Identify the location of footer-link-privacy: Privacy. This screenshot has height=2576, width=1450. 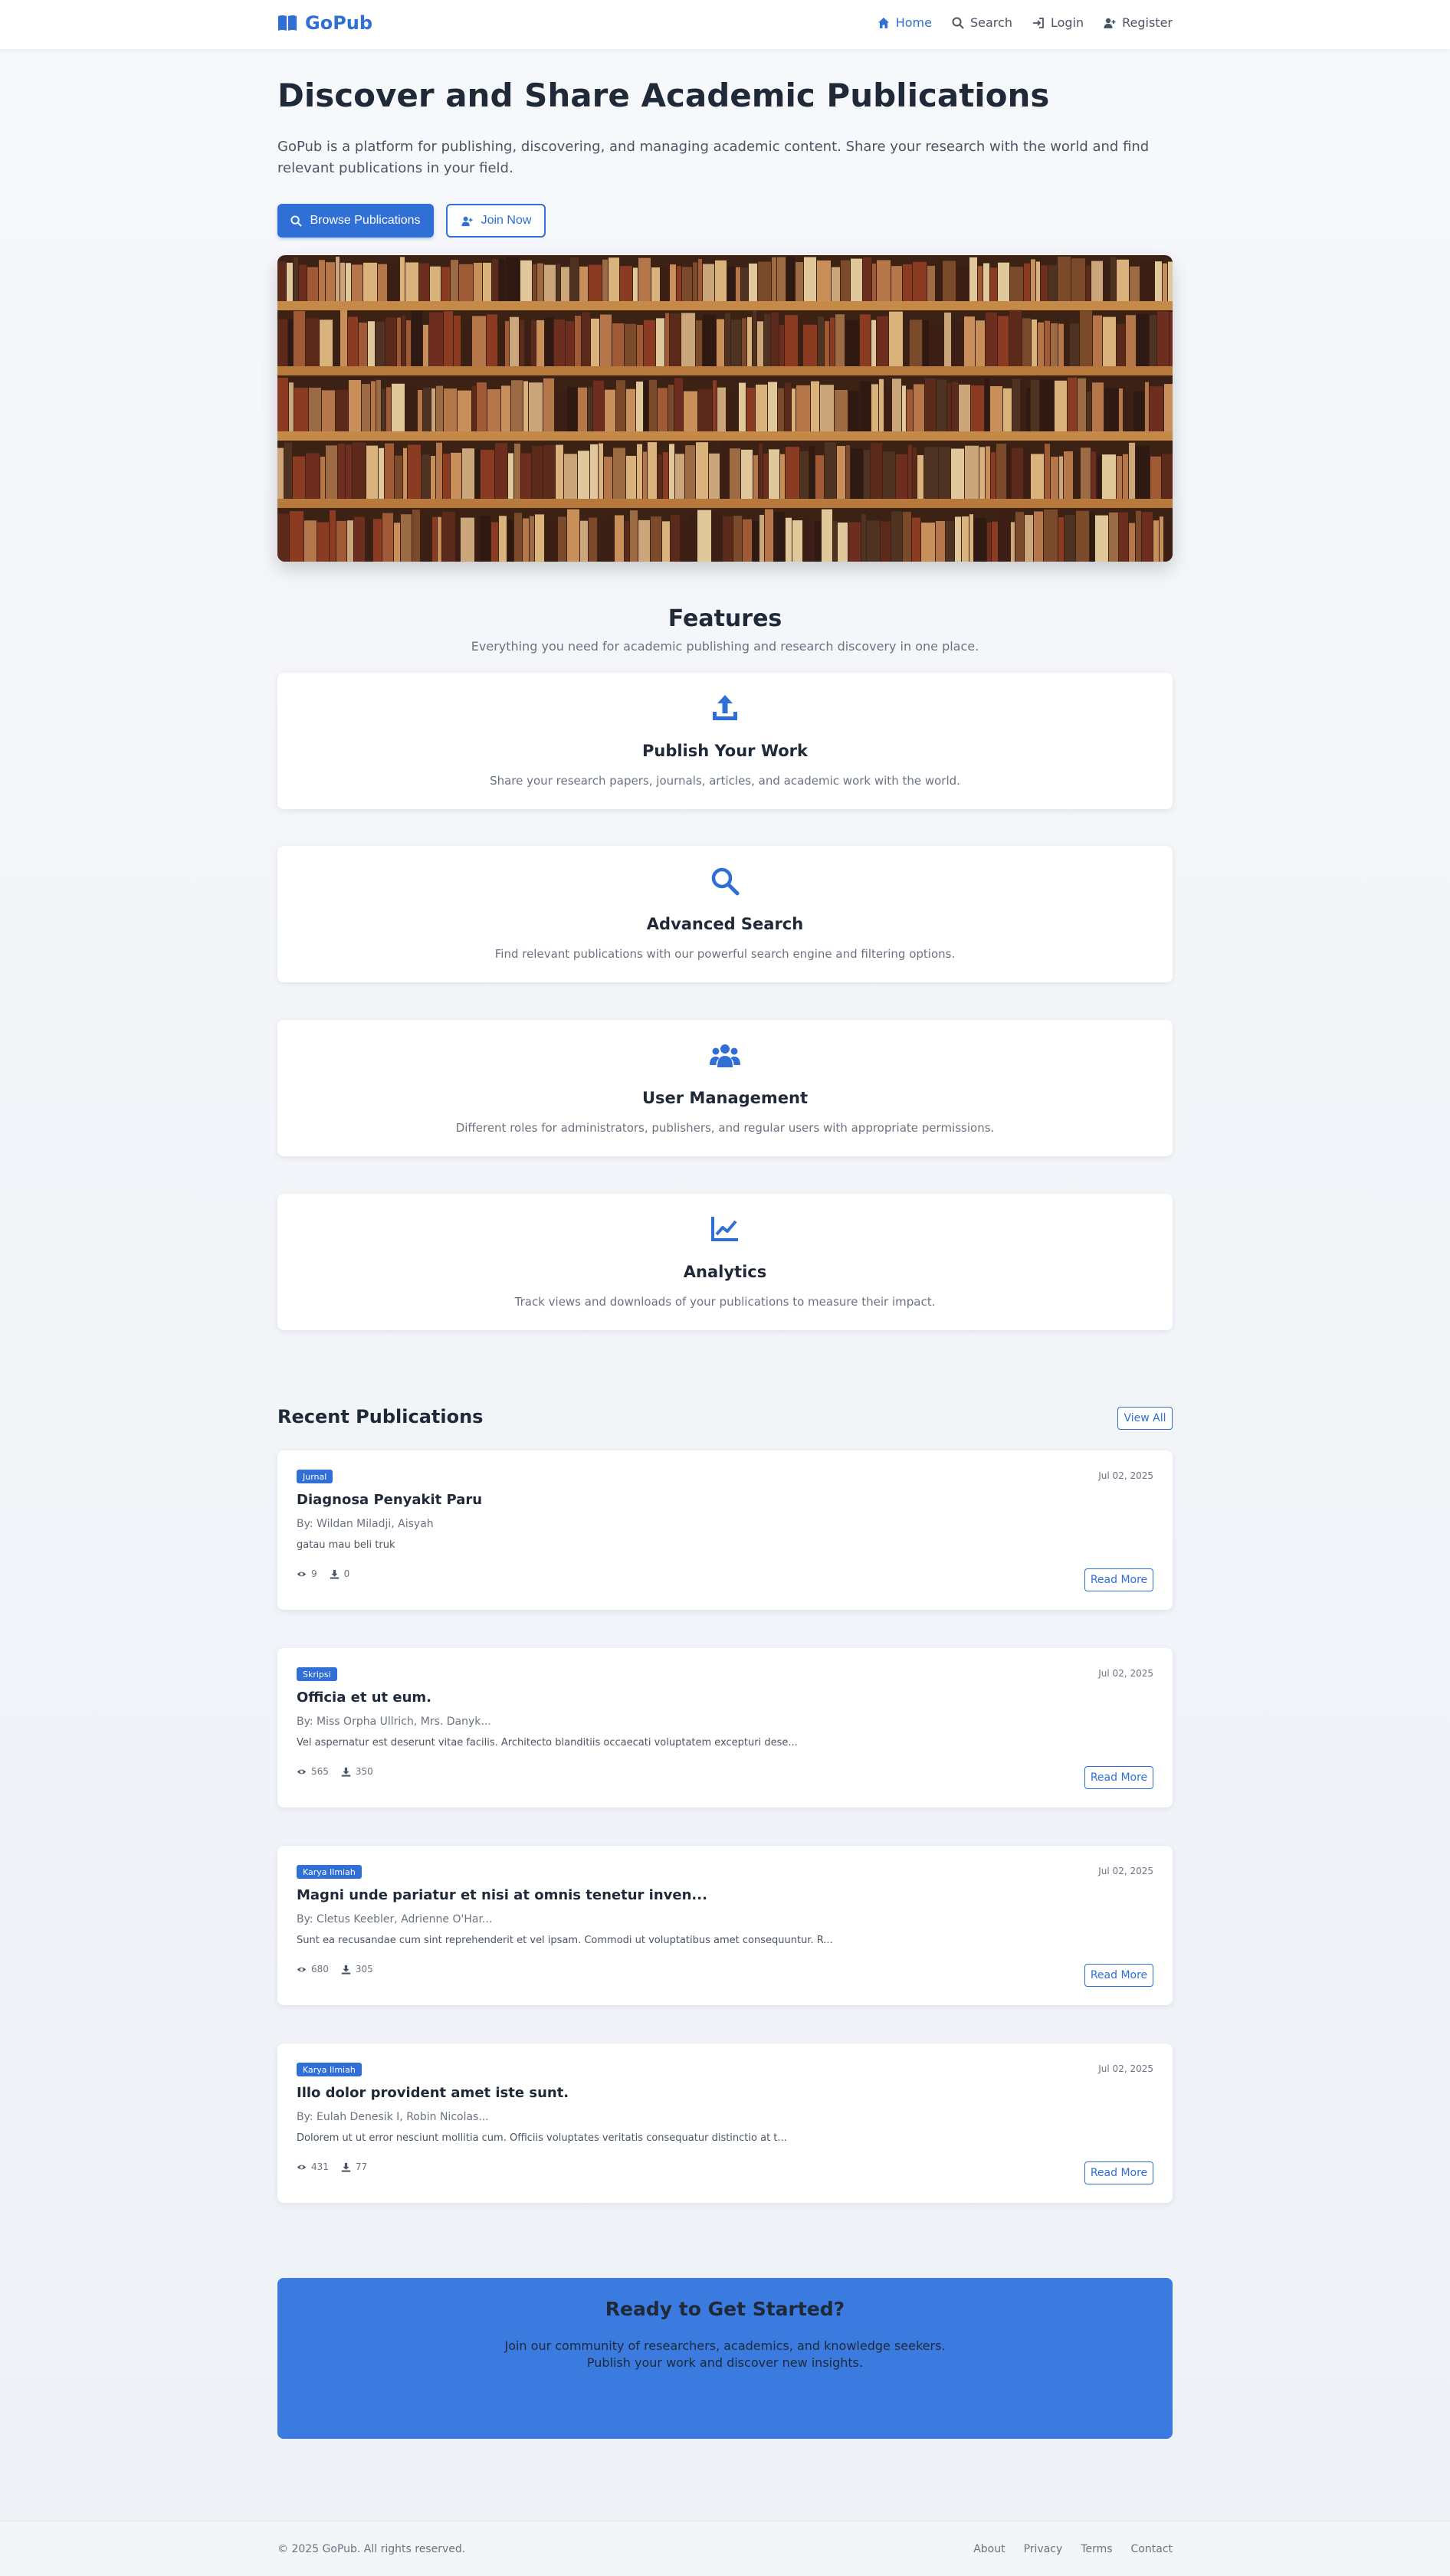
(1043, 2549).